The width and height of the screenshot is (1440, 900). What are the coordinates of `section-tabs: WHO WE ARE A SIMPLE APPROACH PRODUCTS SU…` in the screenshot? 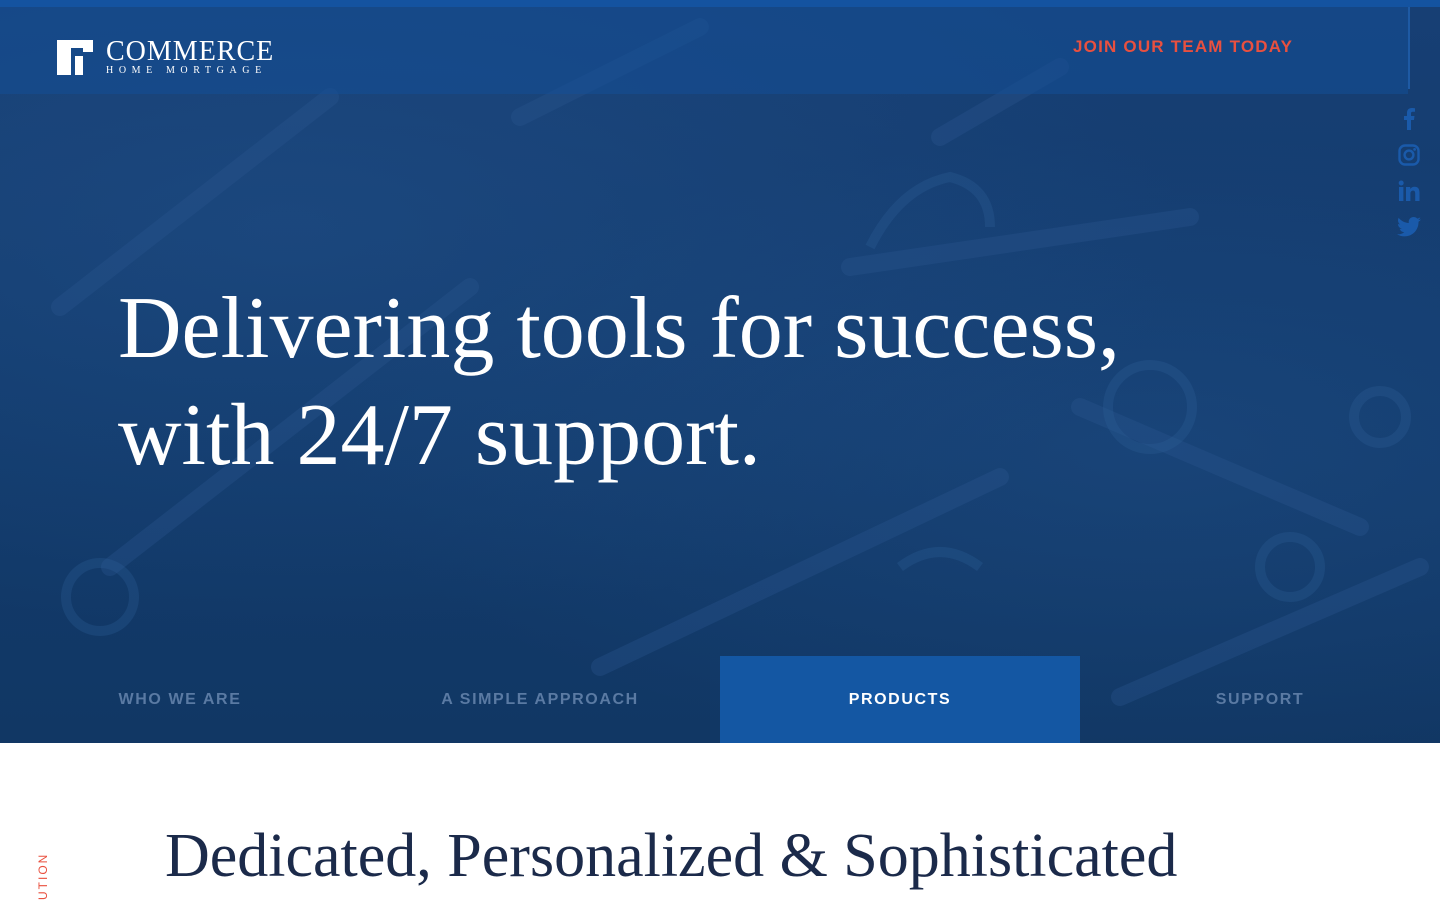 It's located at (720, 699).